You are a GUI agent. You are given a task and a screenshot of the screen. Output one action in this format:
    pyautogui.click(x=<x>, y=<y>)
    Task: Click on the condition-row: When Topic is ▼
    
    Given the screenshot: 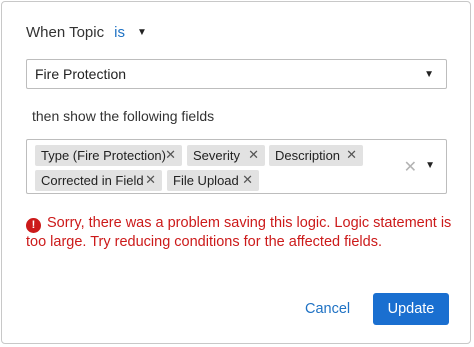 What is the action you would take?
    pyautogui.click(x=86, y=32)
    